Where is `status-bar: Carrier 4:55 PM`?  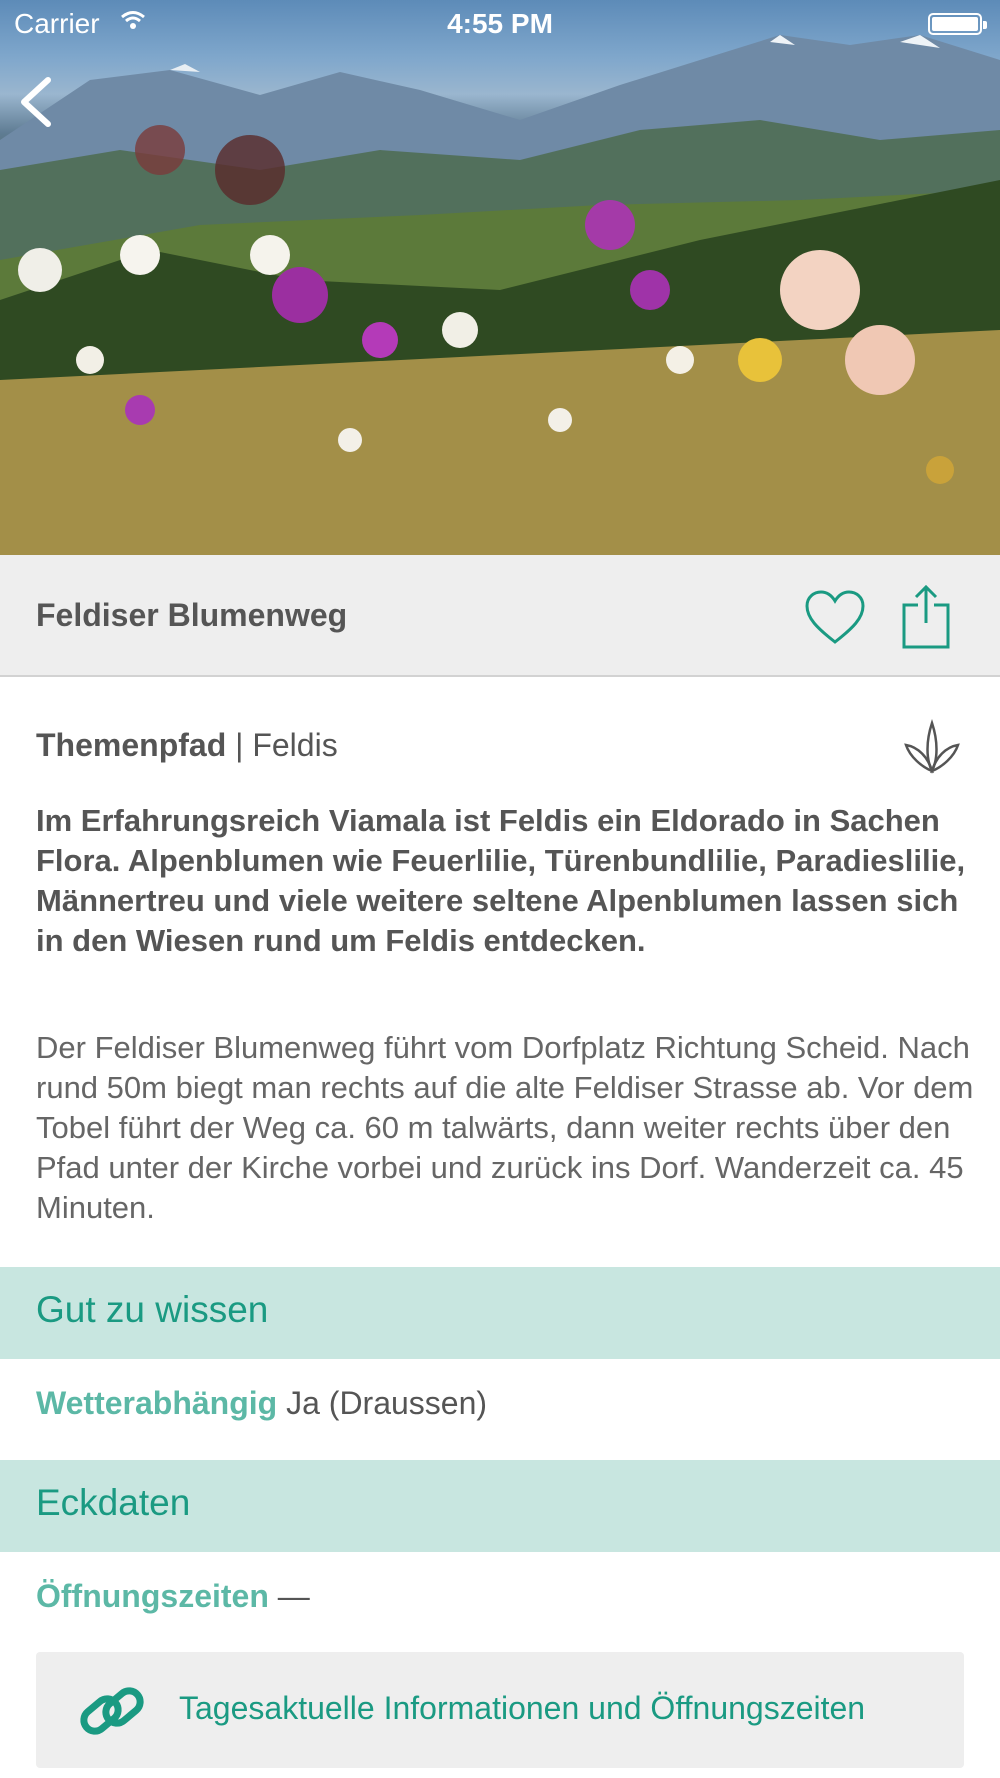 status-bar: Carrier 4:55 PM is located at coordinates (500, 25).